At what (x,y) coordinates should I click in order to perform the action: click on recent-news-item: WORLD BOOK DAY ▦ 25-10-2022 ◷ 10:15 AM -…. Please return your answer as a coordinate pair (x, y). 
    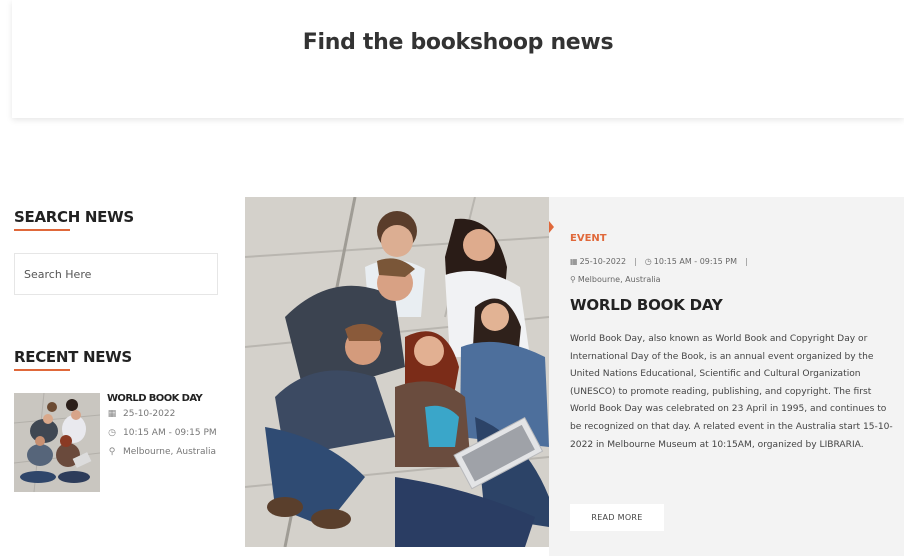
    Looking at the image, I should click on (167, 429).